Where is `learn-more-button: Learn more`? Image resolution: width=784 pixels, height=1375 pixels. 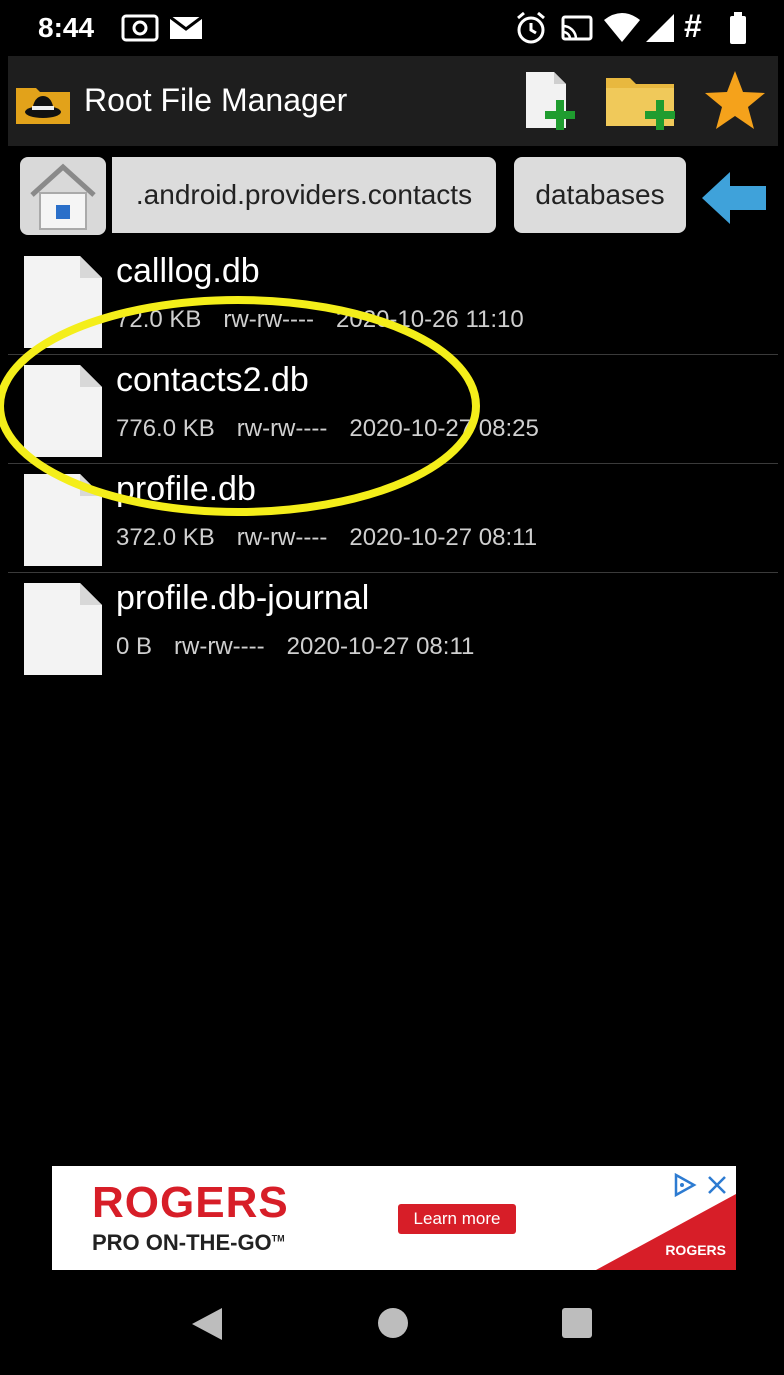
learn-more-button: Learn more is located at coordinates (457, 1219).